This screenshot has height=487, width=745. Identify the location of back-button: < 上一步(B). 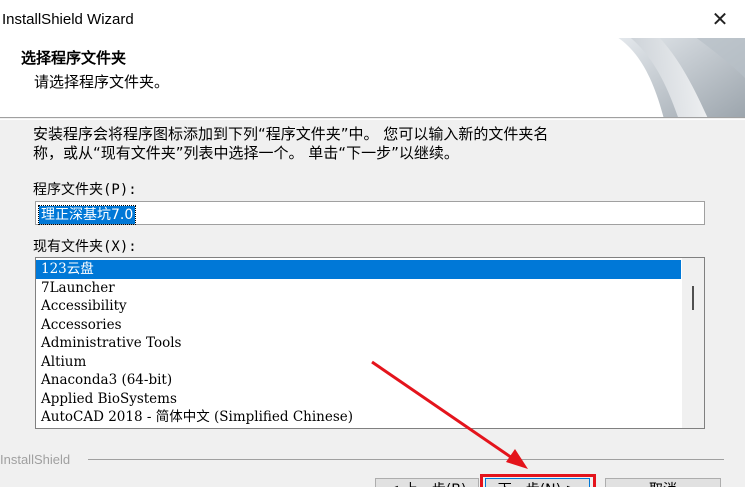
(427, 482).